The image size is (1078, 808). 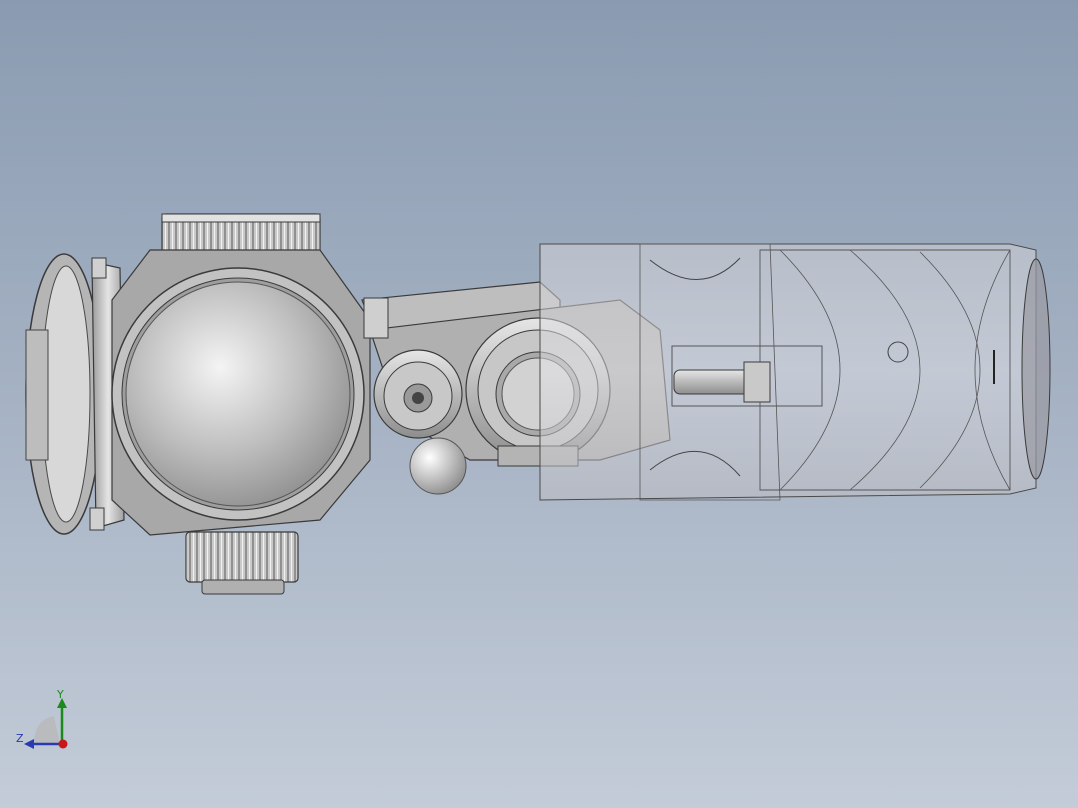 What do you see at coordinates (20, 738) in the screenshot?
I see `triad-z-label: Z` at bounding box center [20, 738].